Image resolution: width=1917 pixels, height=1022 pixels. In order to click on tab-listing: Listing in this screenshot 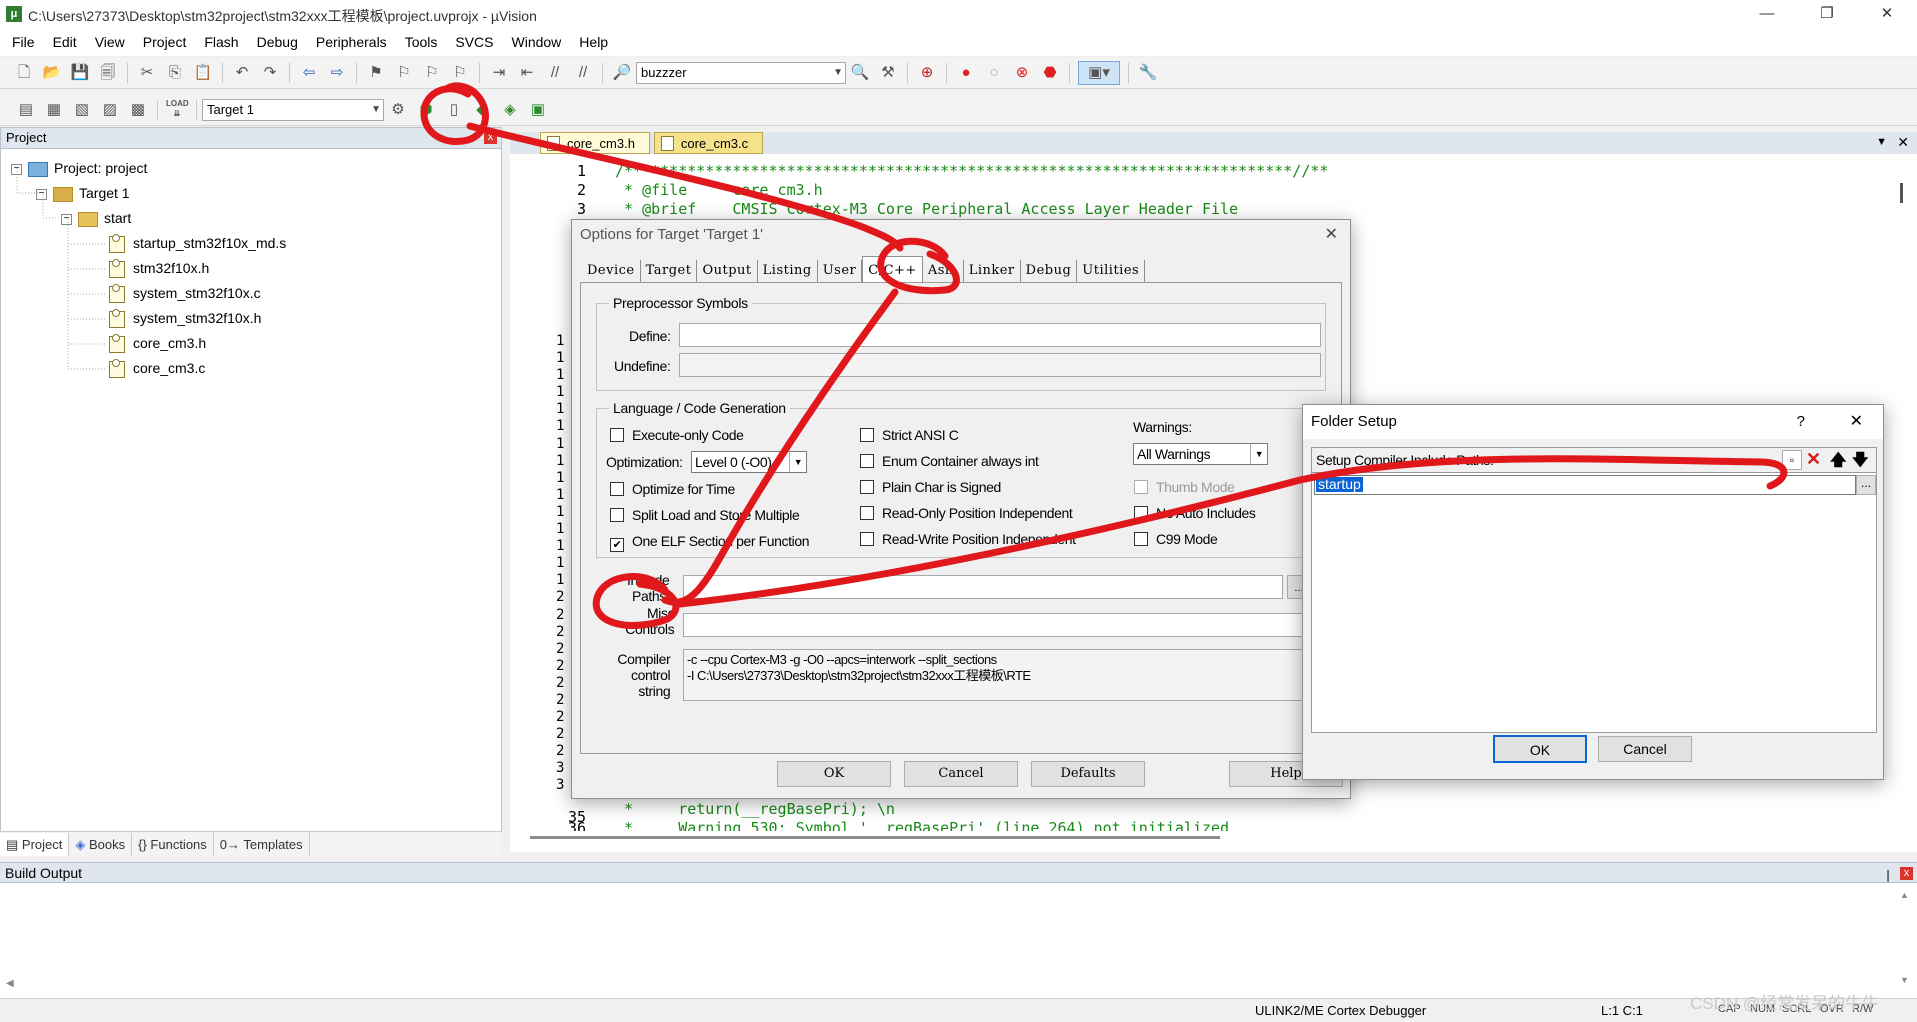, I will do `click(788, 271)`.